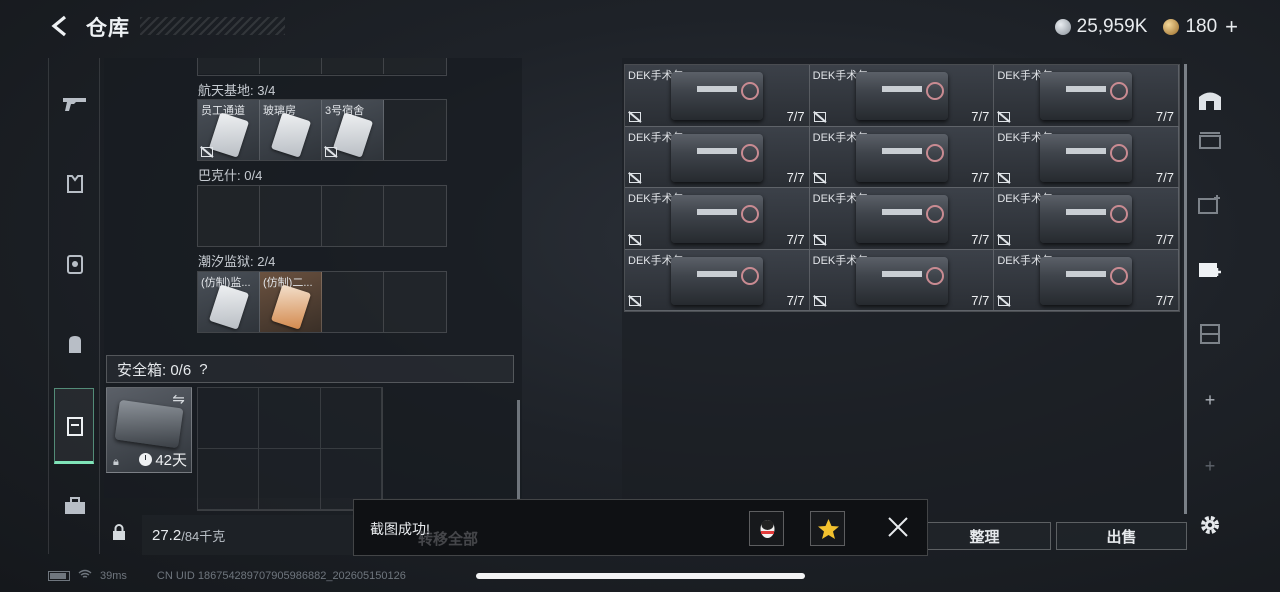 This screenshot has height=592, width=1280. What do you see at coordinates (640, 576) in the screenshot?
I see `home-indicator` at bounding box center [640, 576].